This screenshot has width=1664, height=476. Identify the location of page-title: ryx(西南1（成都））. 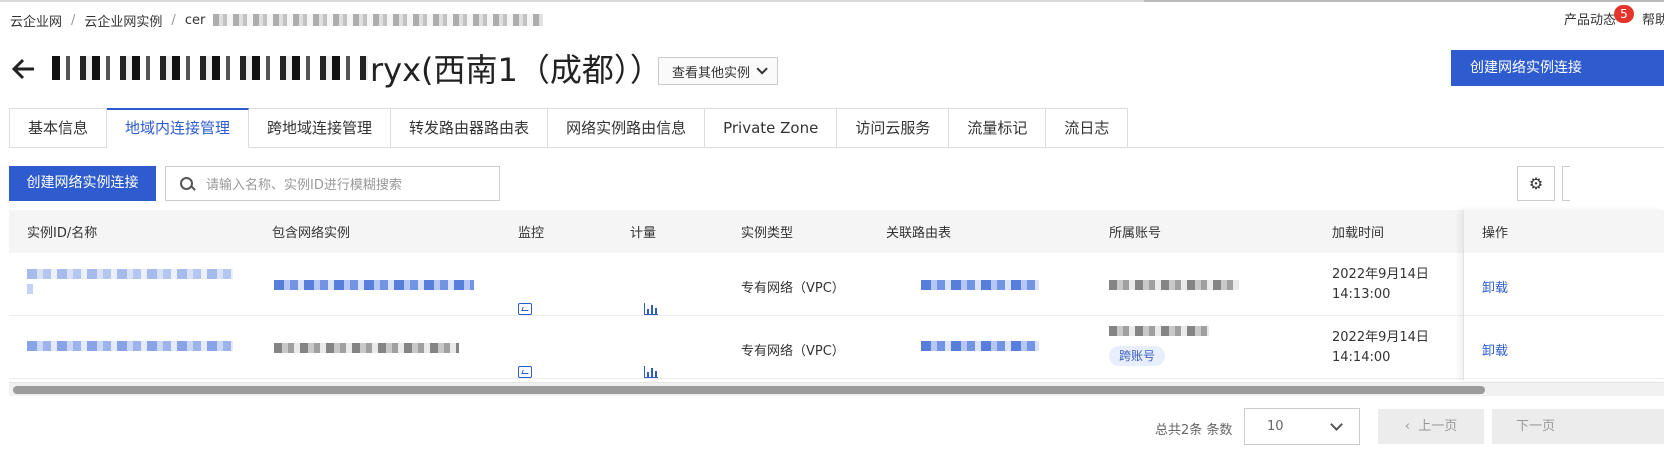
(357, 68).